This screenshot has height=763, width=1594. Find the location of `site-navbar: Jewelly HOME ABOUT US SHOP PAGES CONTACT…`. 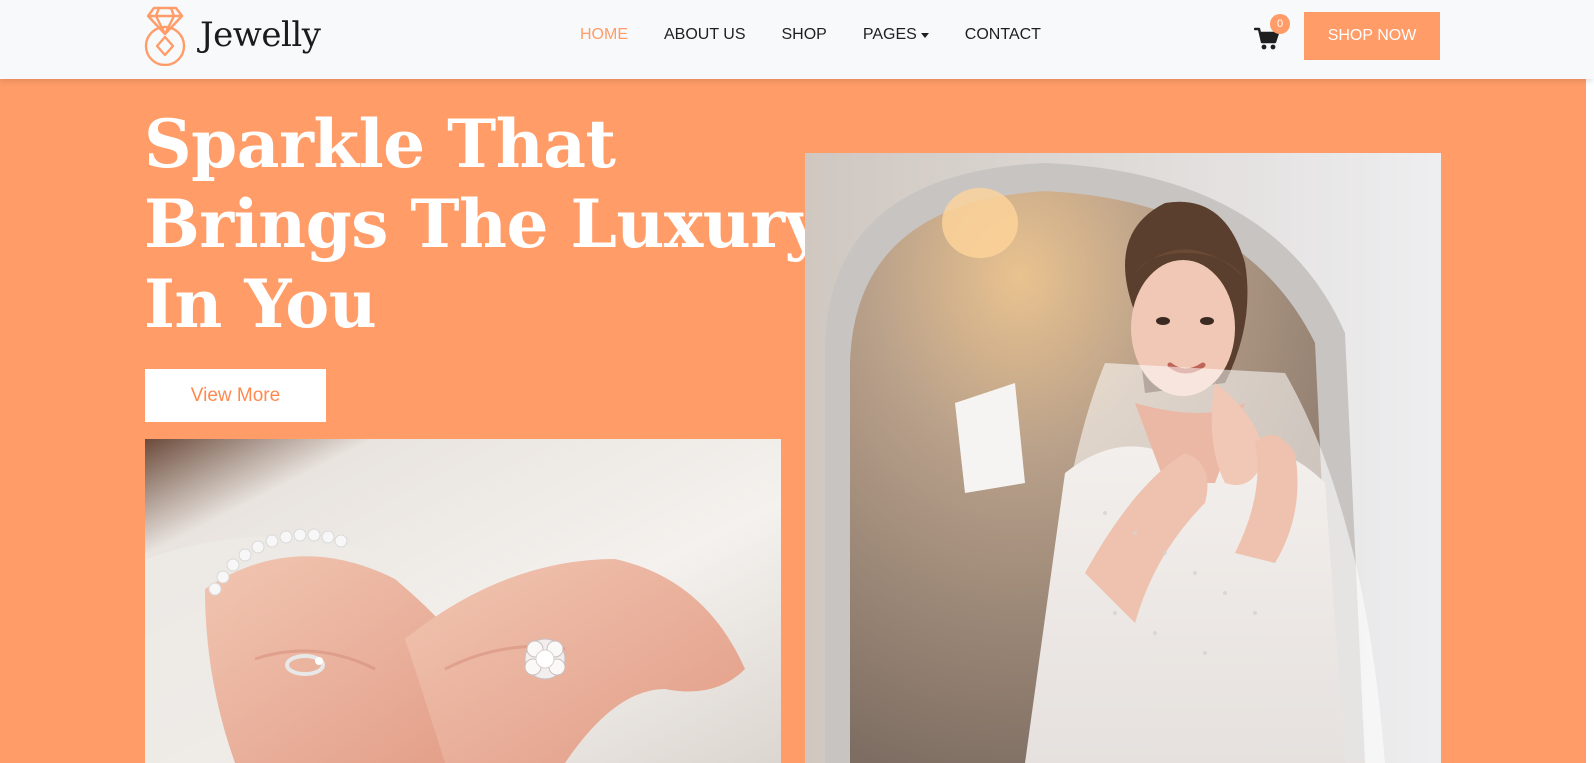

site-navbar: Jewelly HOME ABOUT US SHOP PAGES CONTACT… is located at coordinates (797, 39).